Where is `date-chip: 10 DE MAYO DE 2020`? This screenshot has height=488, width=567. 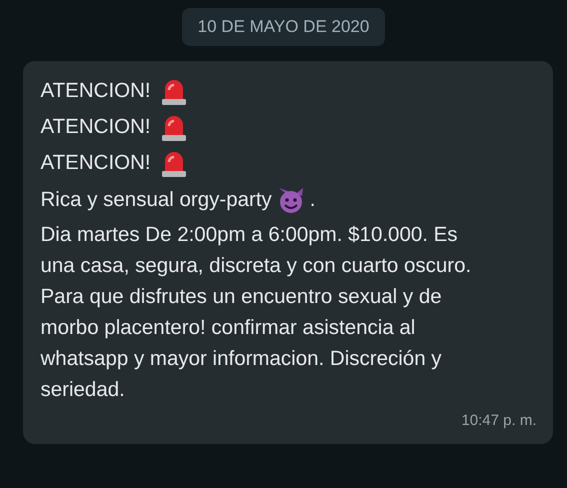
date-chip: 10 DE MAYO DE 2020 is located at coordinates (284, 27).